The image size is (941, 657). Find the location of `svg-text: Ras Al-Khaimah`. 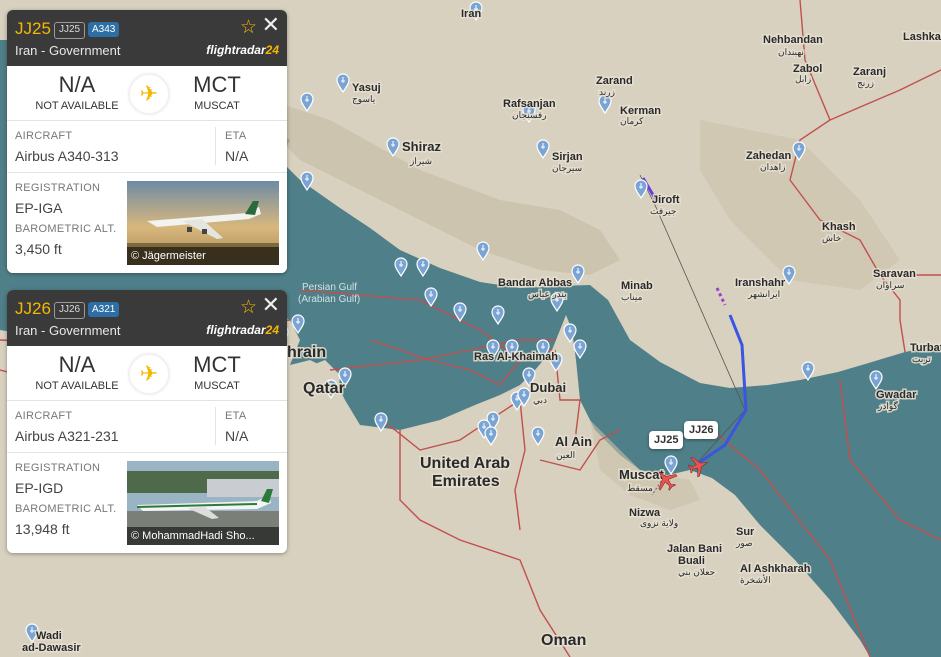

svg-text: Ras Al-Khaimah is located at coordinates (516, 357).